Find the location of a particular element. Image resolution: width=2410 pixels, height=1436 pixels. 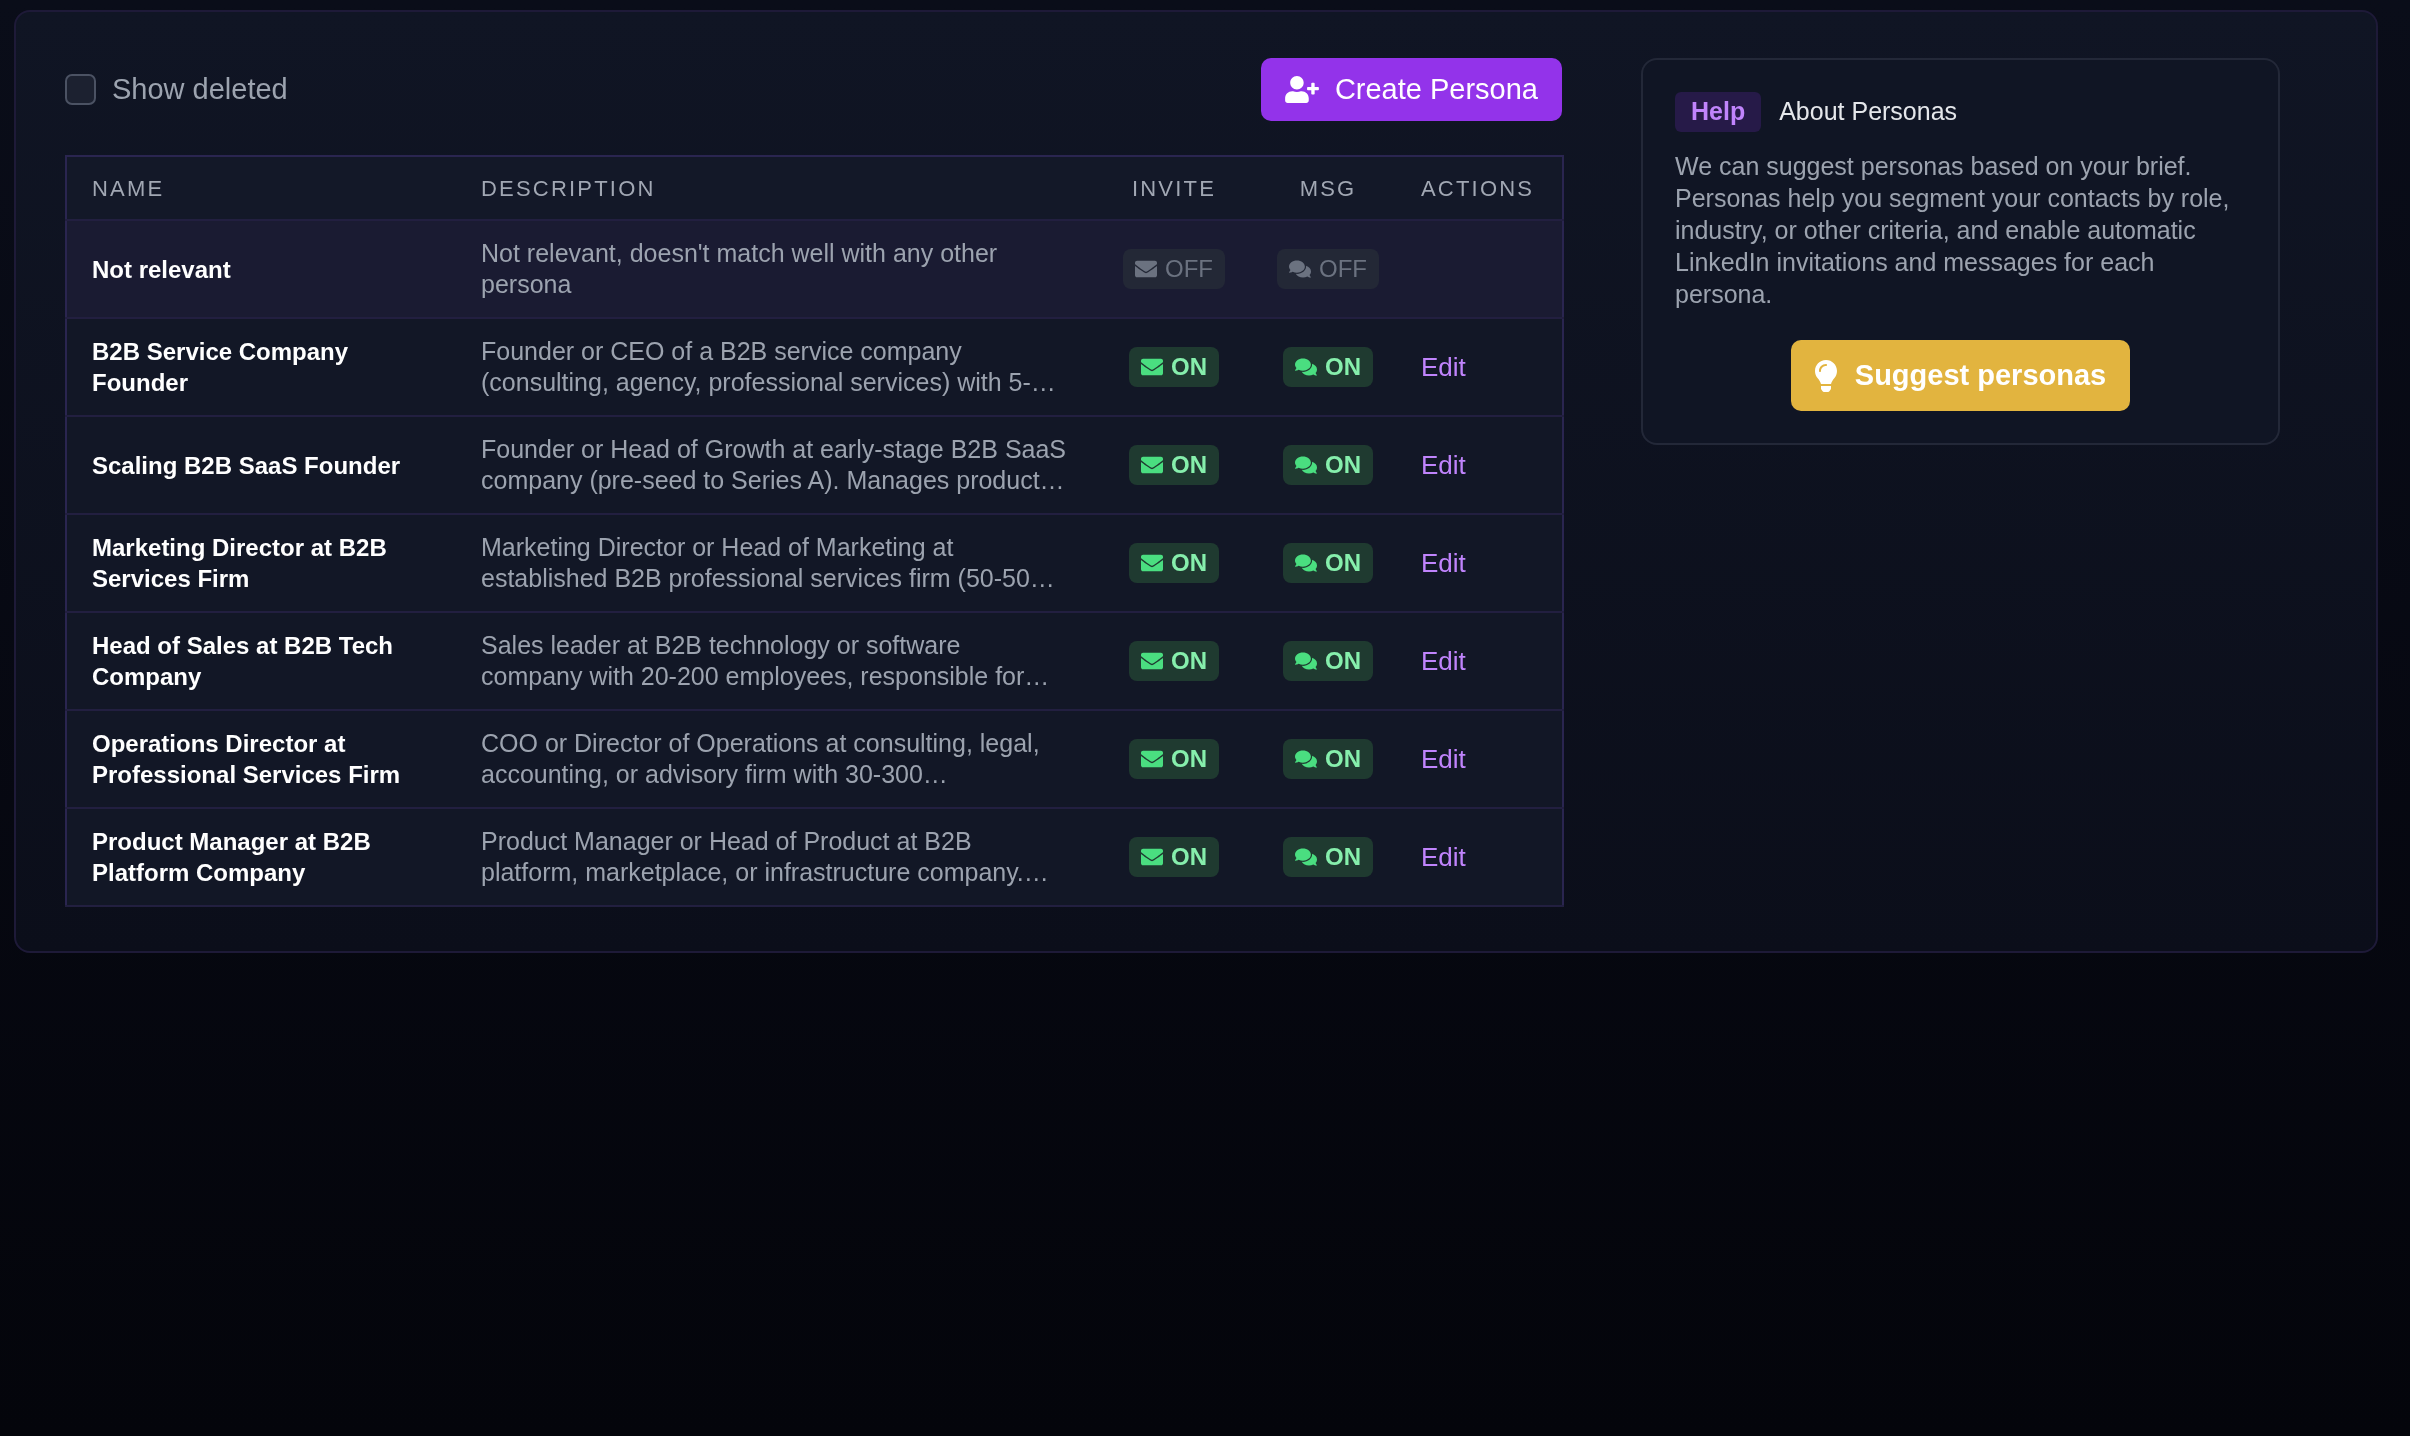

persona-name: Operations Director at Professional Services Firm is located at coordinates (247, 759).